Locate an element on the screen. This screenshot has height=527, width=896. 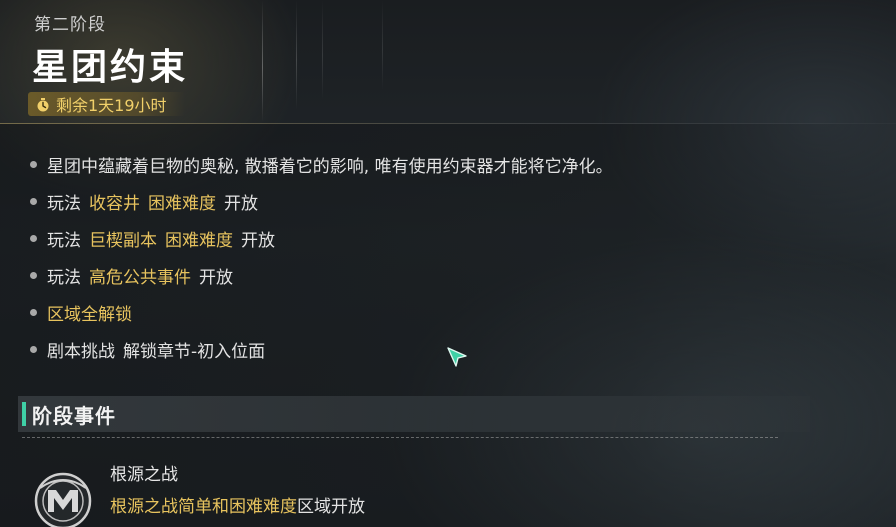
feature-highlight-text: 巨楔副本 is located at coordinates (123, 241).